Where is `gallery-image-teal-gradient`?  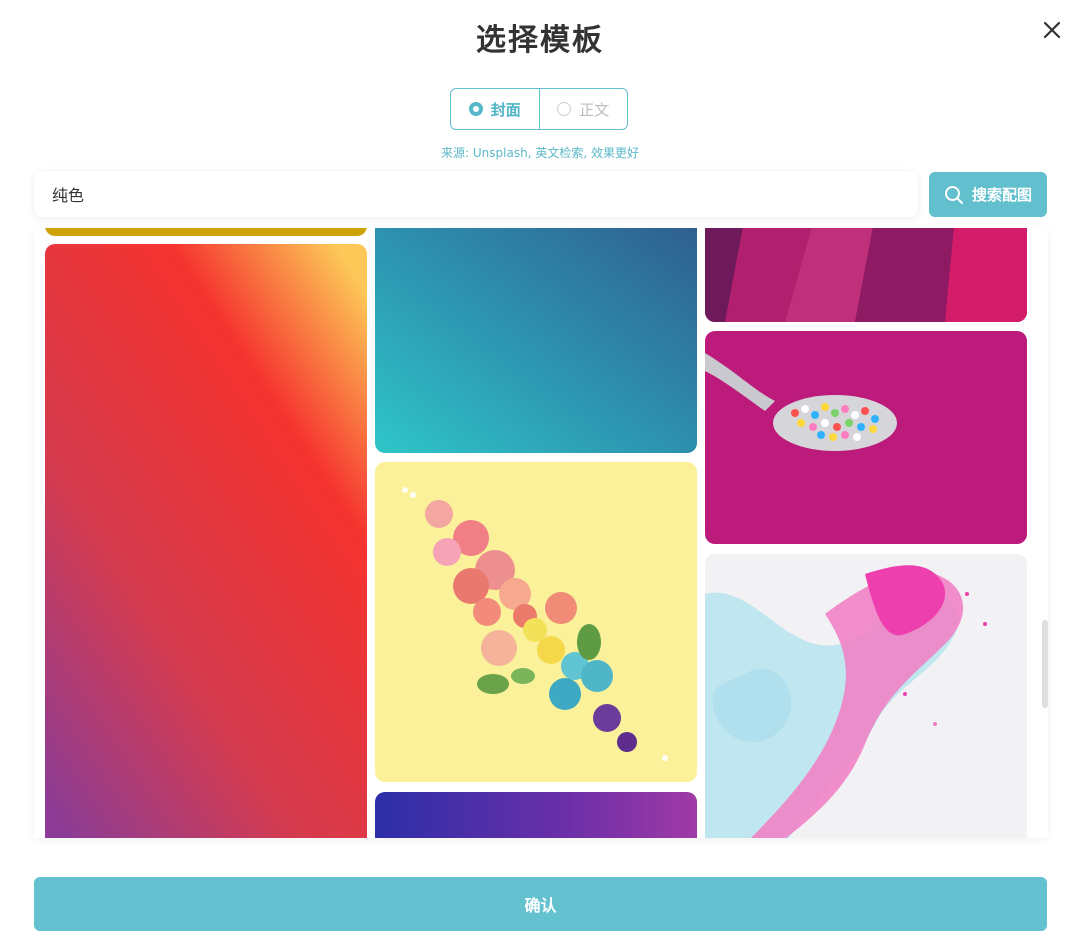
gallery-image-teal-gradient is located at coordinates (536, 340).